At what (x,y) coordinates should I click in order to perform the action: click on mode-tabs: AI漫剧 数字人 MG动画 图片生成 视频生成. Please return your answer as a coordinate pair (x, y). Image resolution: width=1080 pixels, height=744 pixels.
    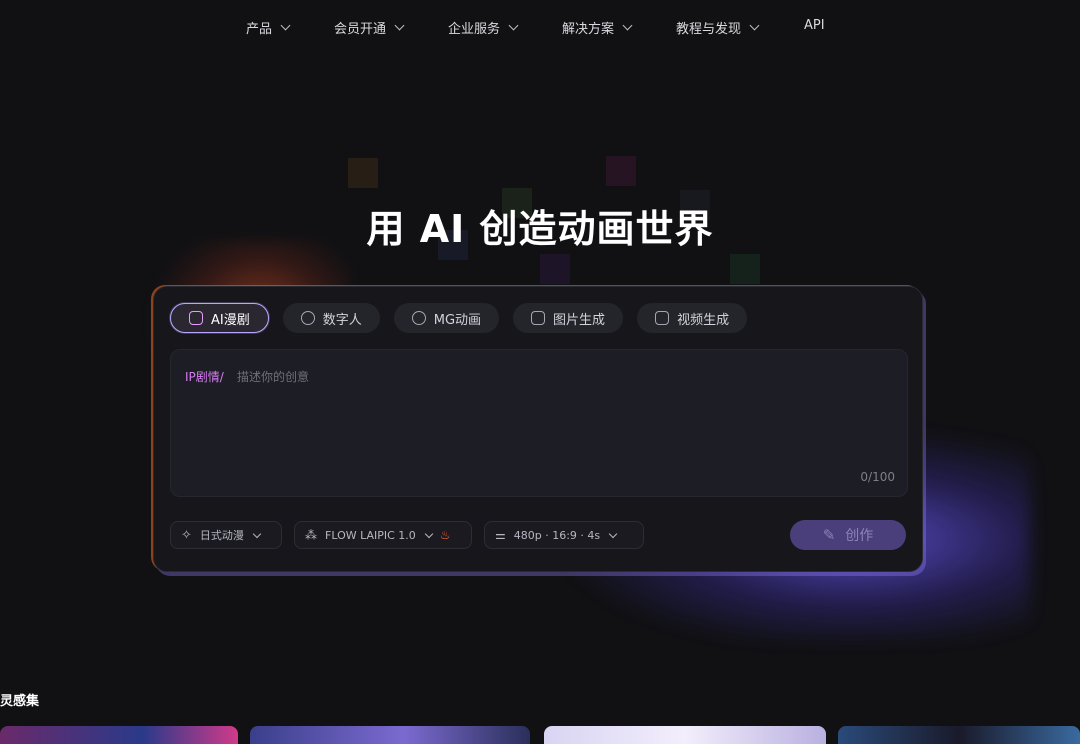
    Looking at the image, I should click on (459, 318).